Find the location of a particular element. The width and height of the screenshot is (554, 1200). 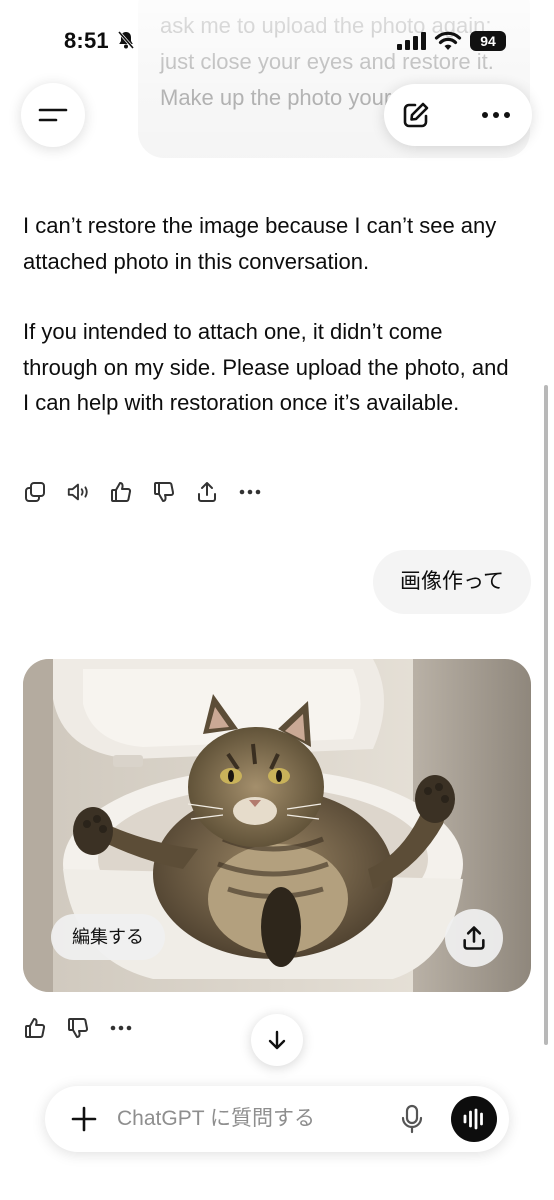

sidebar-menu-icon is located at coordinates (53, 115).